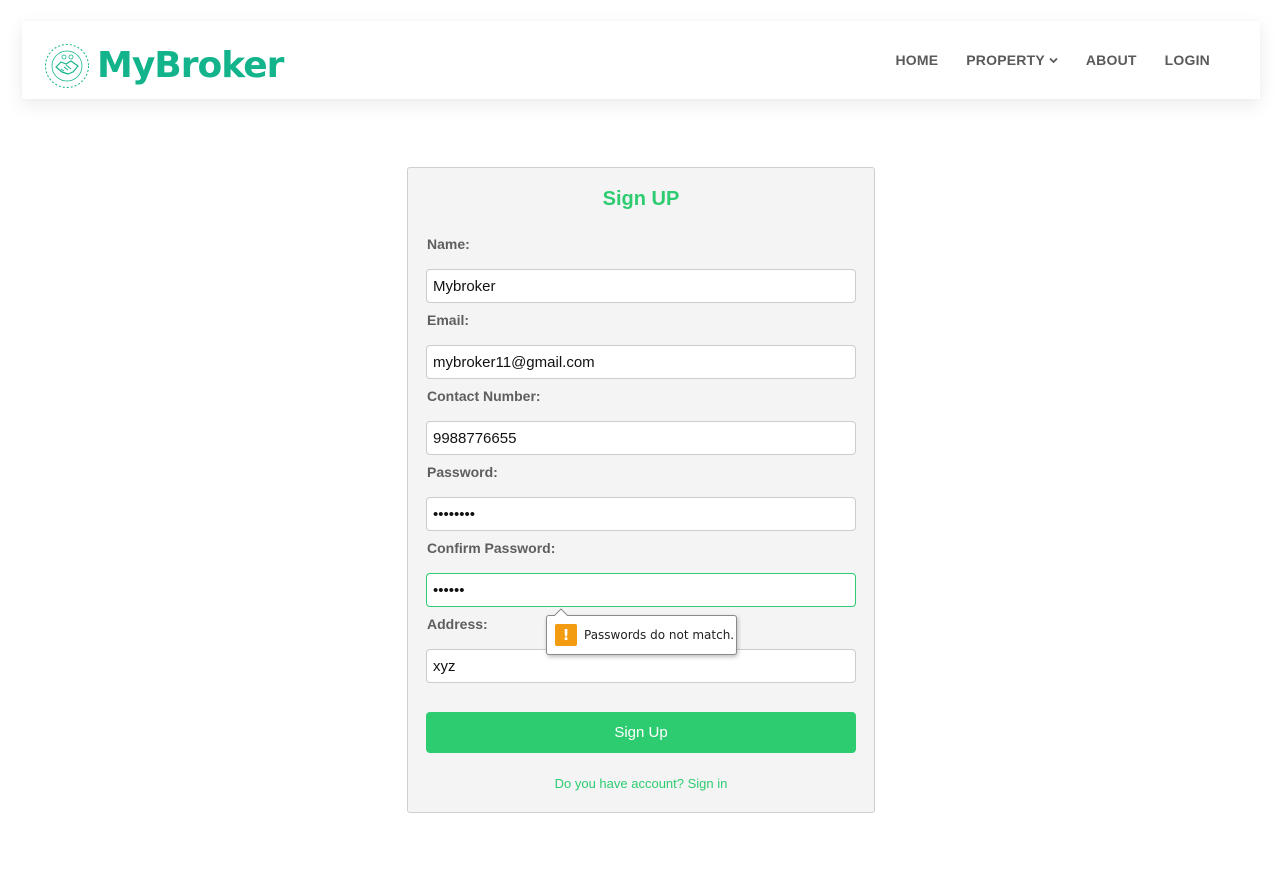 This screenshot has height=875, width=1286. What do you see at coordinates (561, 612) in the screenshot?
I see `tooltip-arrow` at bounding box center [561, 612].